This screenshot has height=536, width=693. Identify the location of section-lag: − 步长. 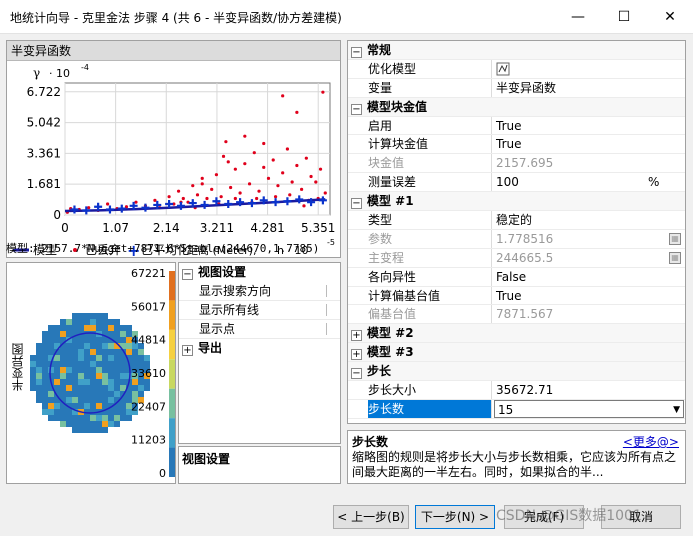
(516, 372).